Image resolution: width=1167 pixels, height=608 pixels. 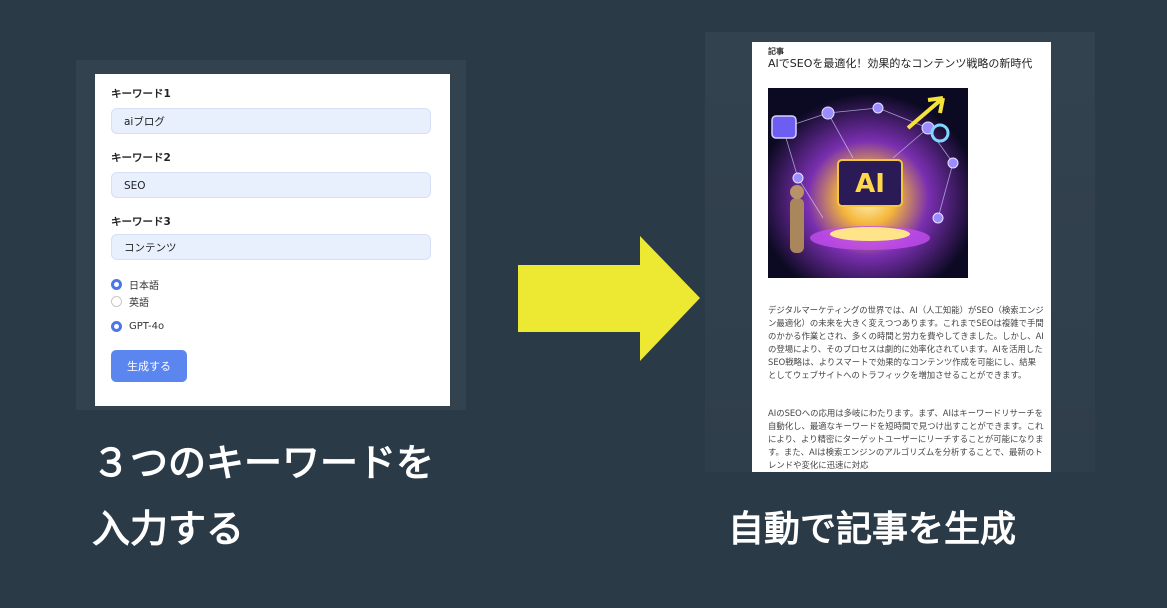 I want to click on language-label-english: 英語, so click(x=139, y=303).